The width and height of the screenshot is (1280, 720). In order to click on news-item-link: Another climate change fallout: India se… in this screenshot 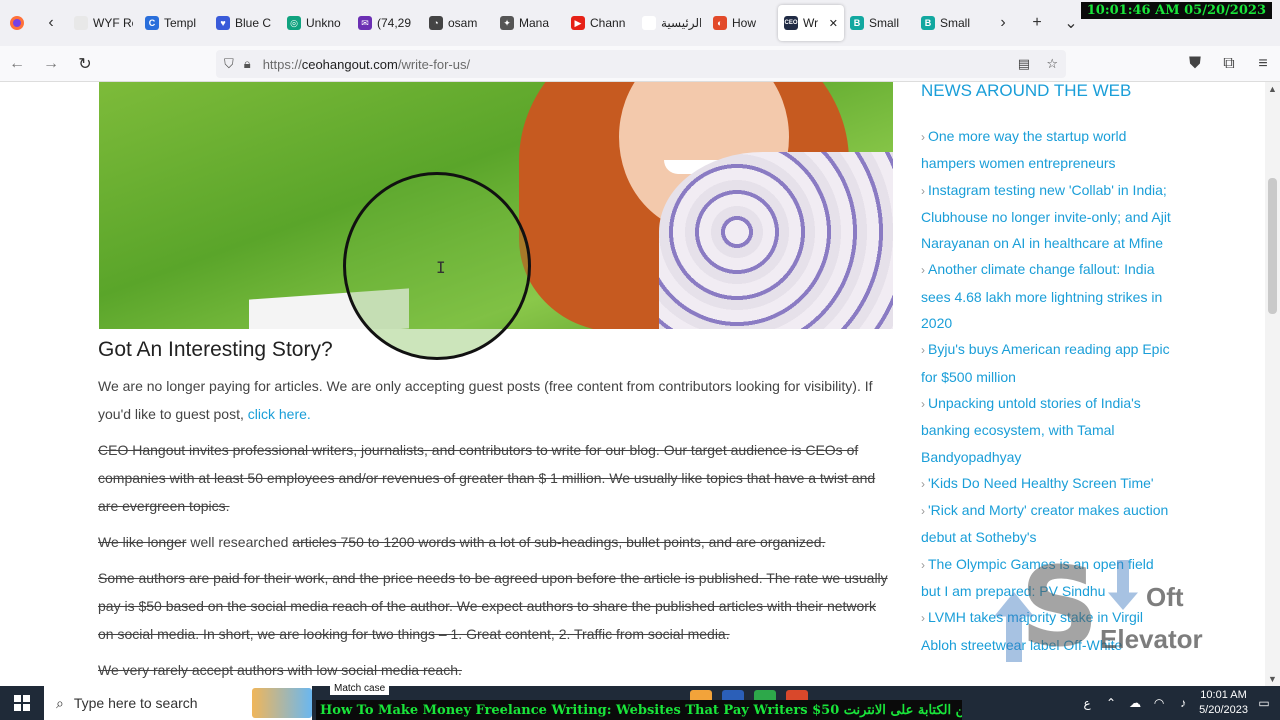, I will do `click(1041, 296)`.